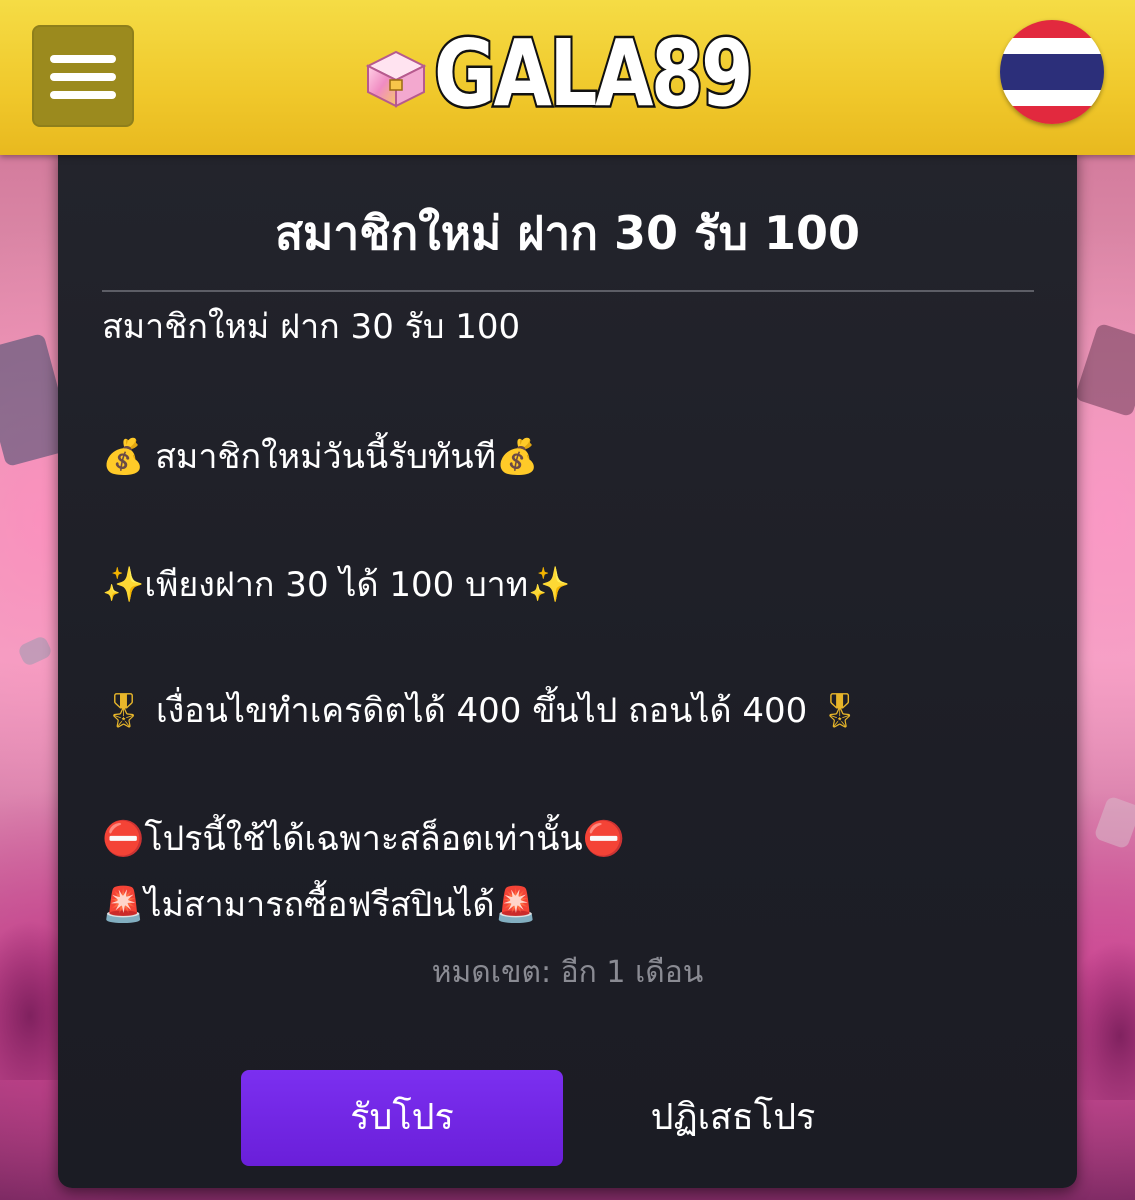 This screenshot has height=1200, width=1135. I want to click on top-header: GALA89, so click(567, 77).